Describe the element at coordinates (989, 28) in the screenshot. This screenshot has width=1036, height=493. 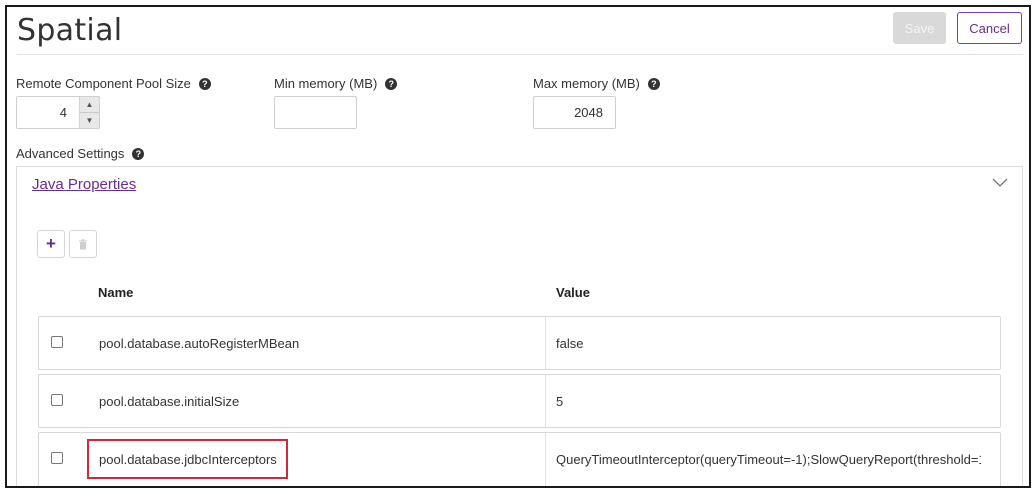
I see `cancel-button: Cancel` at that location.